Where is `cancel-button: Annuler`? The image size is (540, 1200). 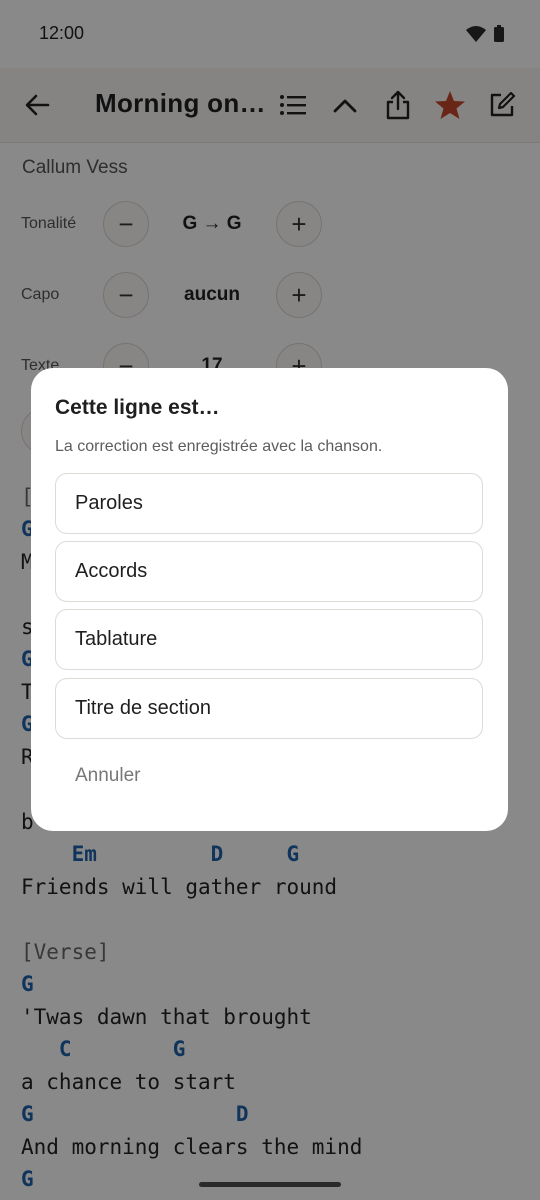 cancel-button: Annuler is located at coordinates (108, 776).